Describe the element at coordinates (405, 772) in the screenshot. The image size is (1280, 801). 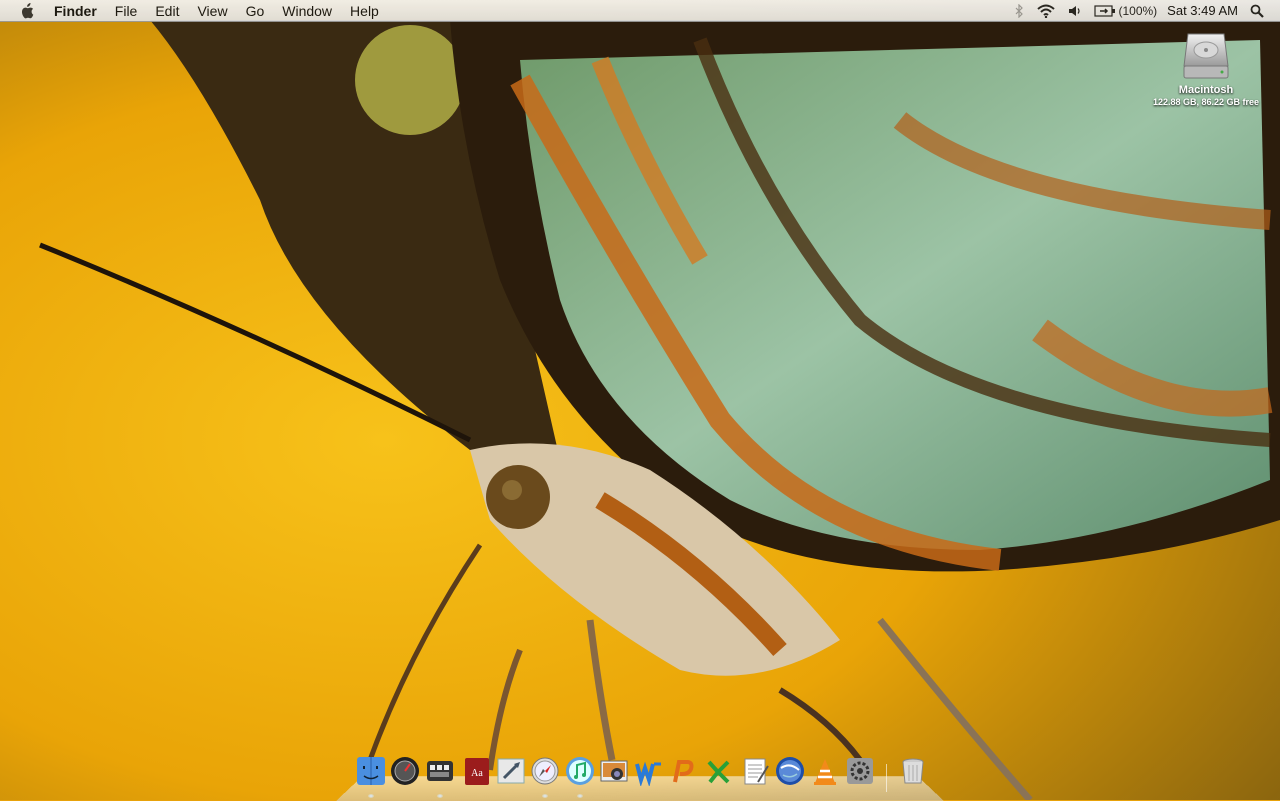
I see `front-row-icon` at that location.